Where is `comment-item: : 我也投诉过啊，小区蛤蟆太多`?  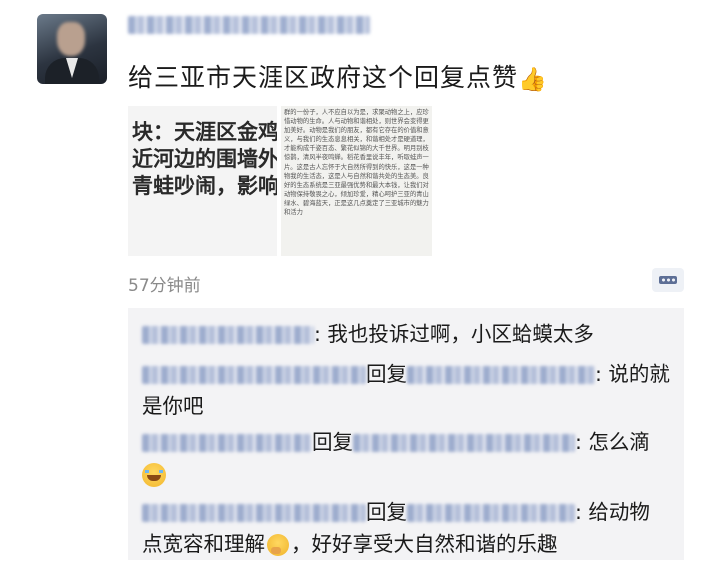 comment-item: : 我也投诉过啊，小区蛤蟆太多 is located at coordinates (408, 334).